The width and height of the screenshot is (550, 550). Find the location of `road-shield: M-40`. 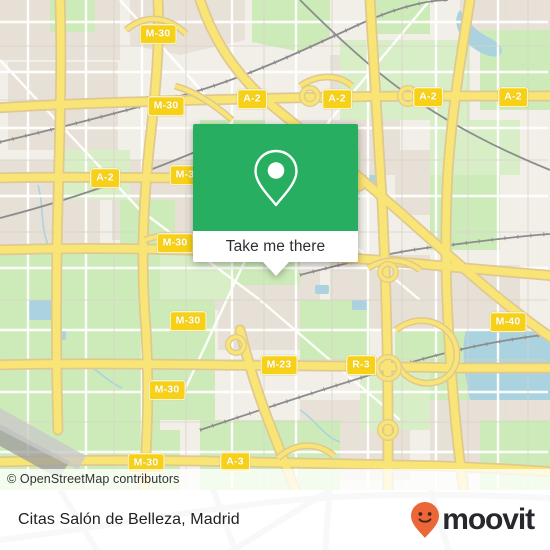

road-shield: M-40 is located at coordinates (508, 322).